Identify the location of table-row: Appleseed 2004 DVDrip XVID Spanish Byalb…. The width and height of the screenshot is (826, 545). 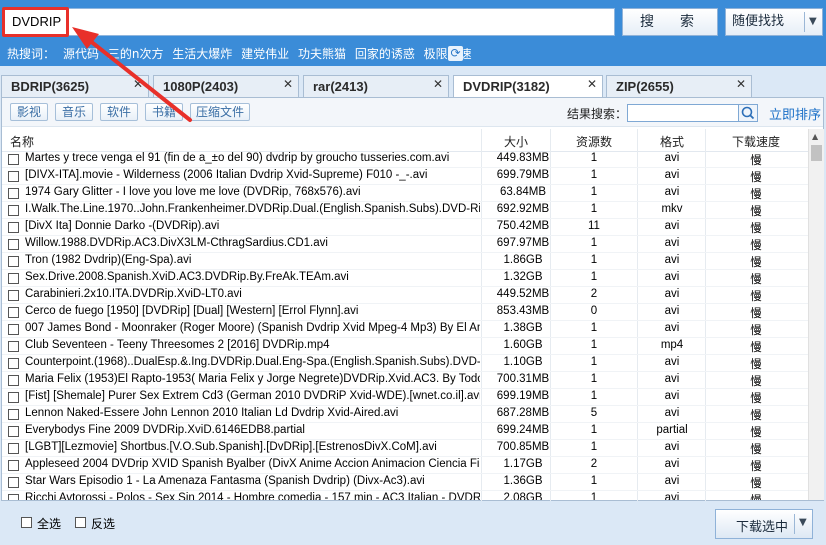
(405, 465).